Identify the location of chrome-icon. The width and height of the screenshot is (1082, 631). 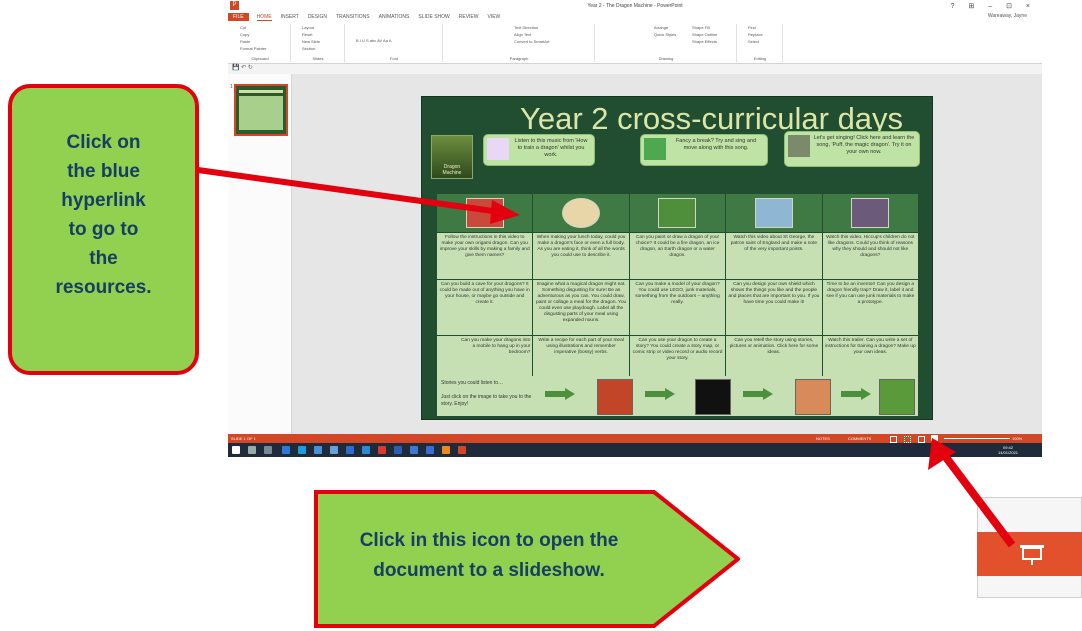
(414, 450).